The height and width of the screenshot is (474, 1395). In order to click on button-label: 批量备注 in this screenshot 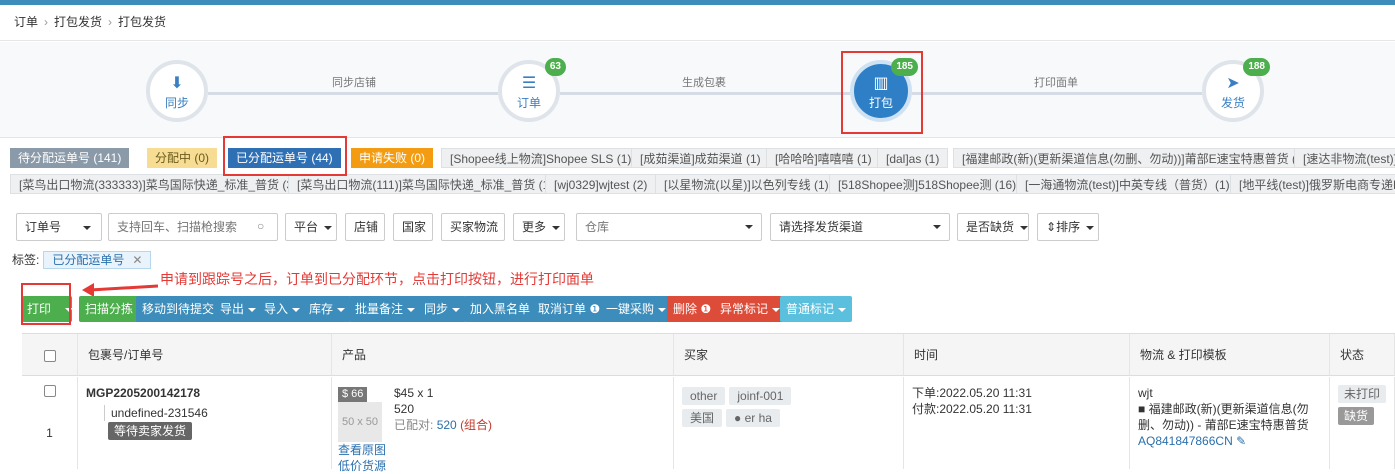, I will do `click(379, 309)`.